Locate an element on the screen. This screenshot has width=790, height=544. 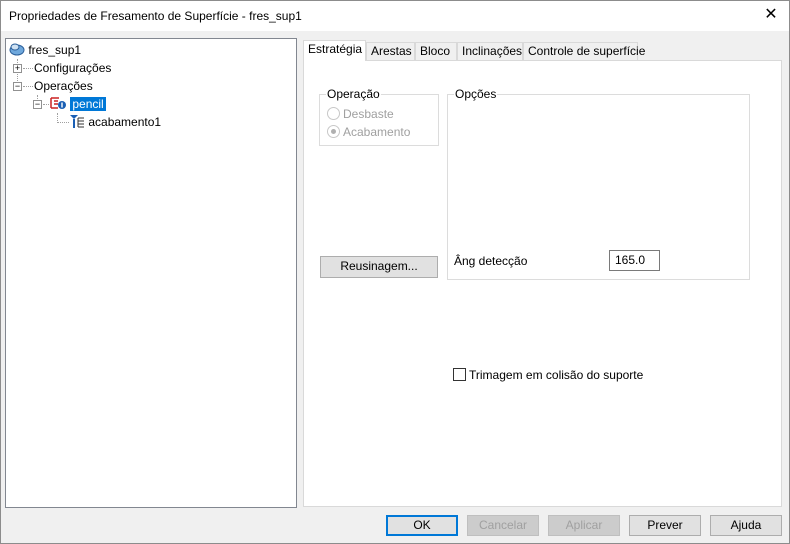
tab-inclinacoes: Inclinações is located at coordinates (490, 51).